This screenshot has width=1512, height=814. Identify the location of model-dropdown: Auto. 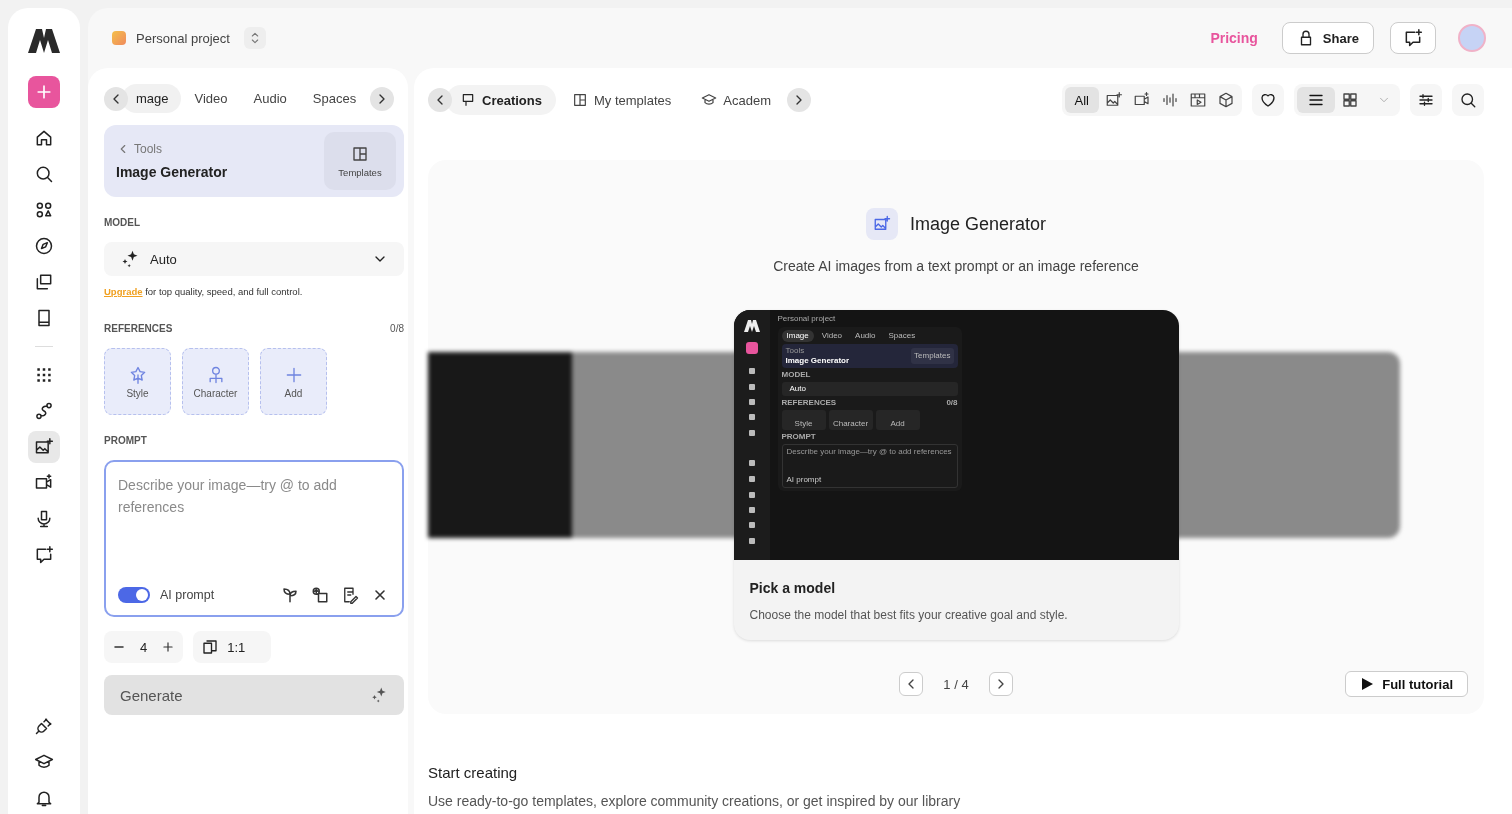
(254, 259).